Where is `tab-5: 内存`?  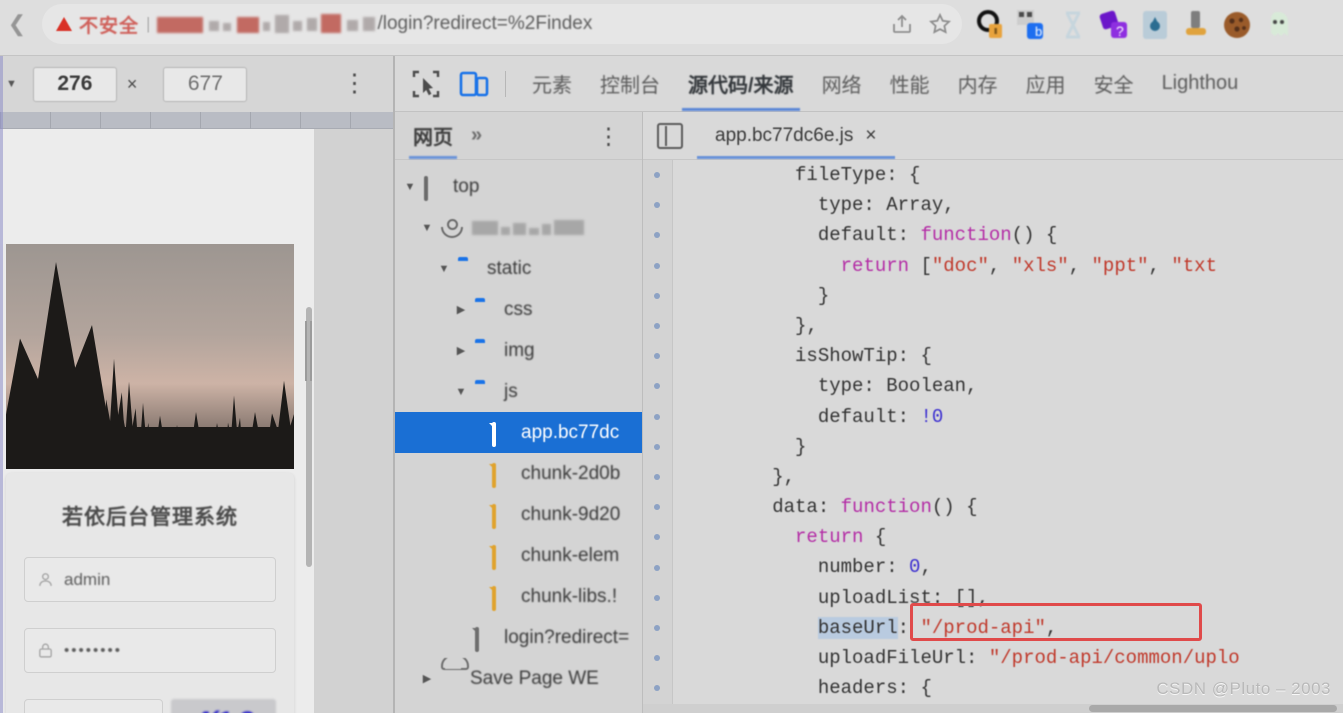 tab-5: 内存 is located at coordinates (978, 84).